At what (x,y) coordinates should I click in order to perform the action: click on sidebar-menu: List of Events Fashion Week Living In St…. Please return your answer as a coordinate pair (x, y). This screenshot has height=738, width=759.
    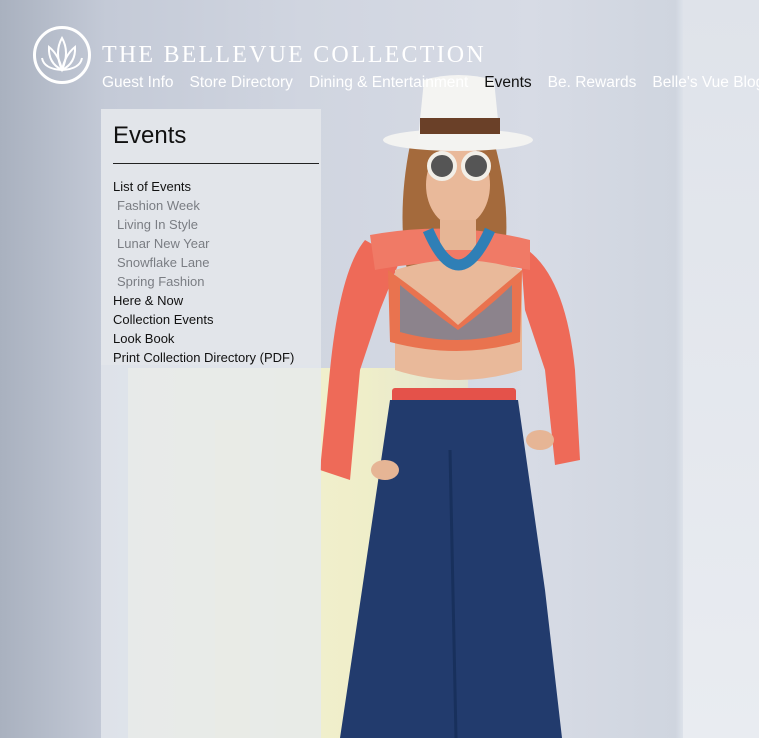
    Looking at the image, I should click on (203, 272).